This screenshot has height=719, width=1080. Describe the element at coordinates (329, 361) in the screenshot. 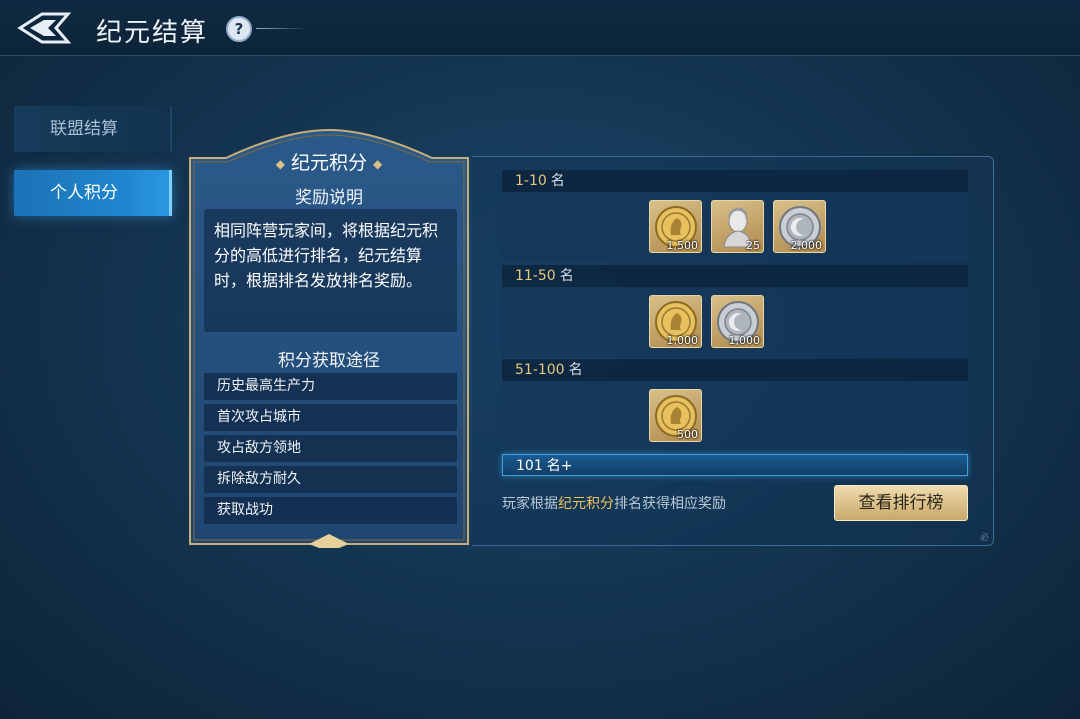

I see `ways-heading: 积分获取途径` at that location.